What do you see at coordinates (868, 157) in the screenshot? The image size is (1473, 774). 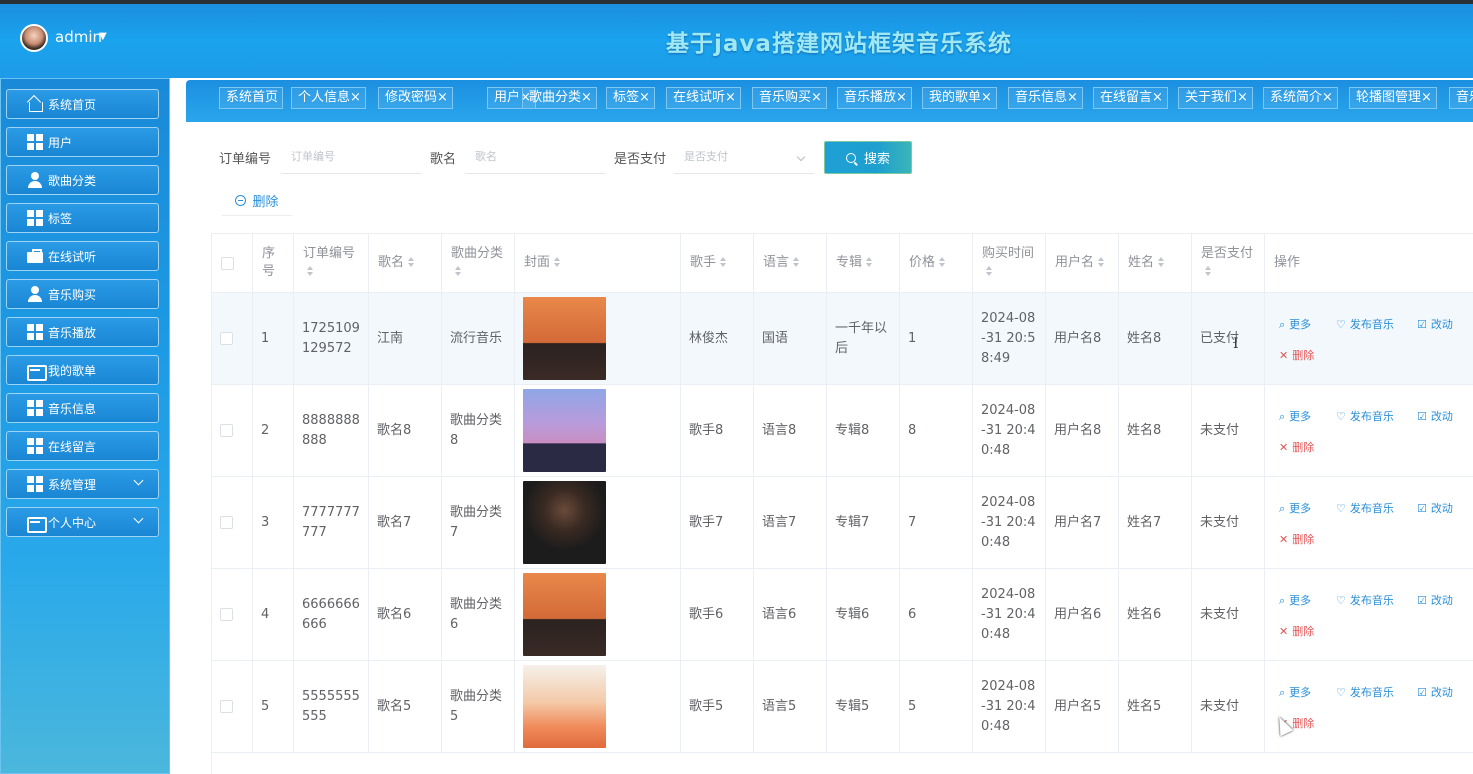 I see `search-button: 搜索` at bounding box center [868, 157].